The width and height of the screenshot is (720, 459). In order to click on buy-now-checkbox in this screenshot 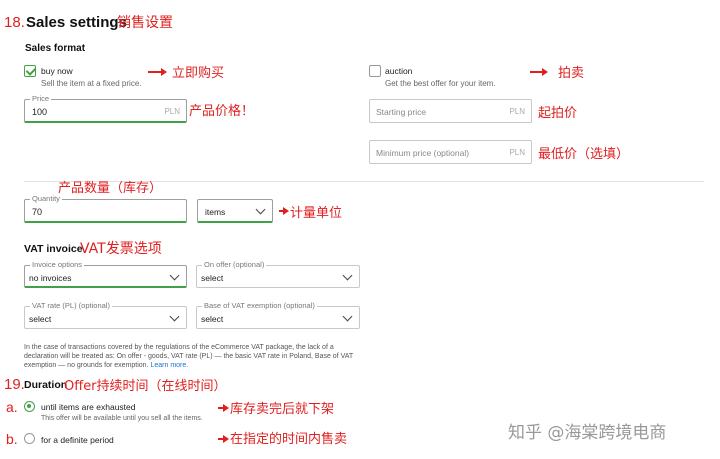, I will do `click(30, 71)`.